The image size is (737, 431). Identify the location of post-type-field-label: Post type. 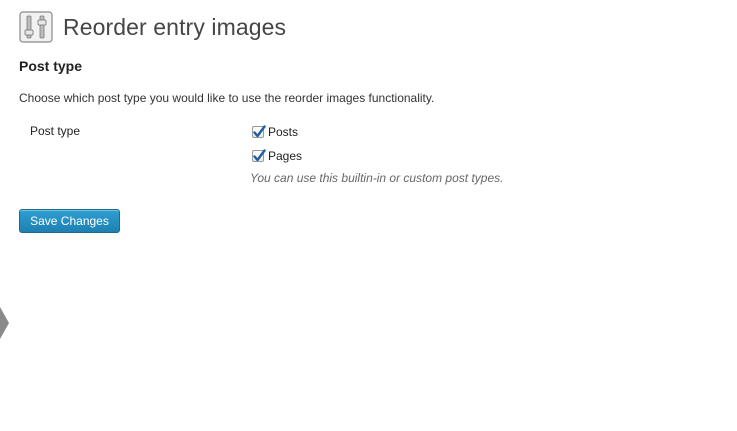
(55, 131).